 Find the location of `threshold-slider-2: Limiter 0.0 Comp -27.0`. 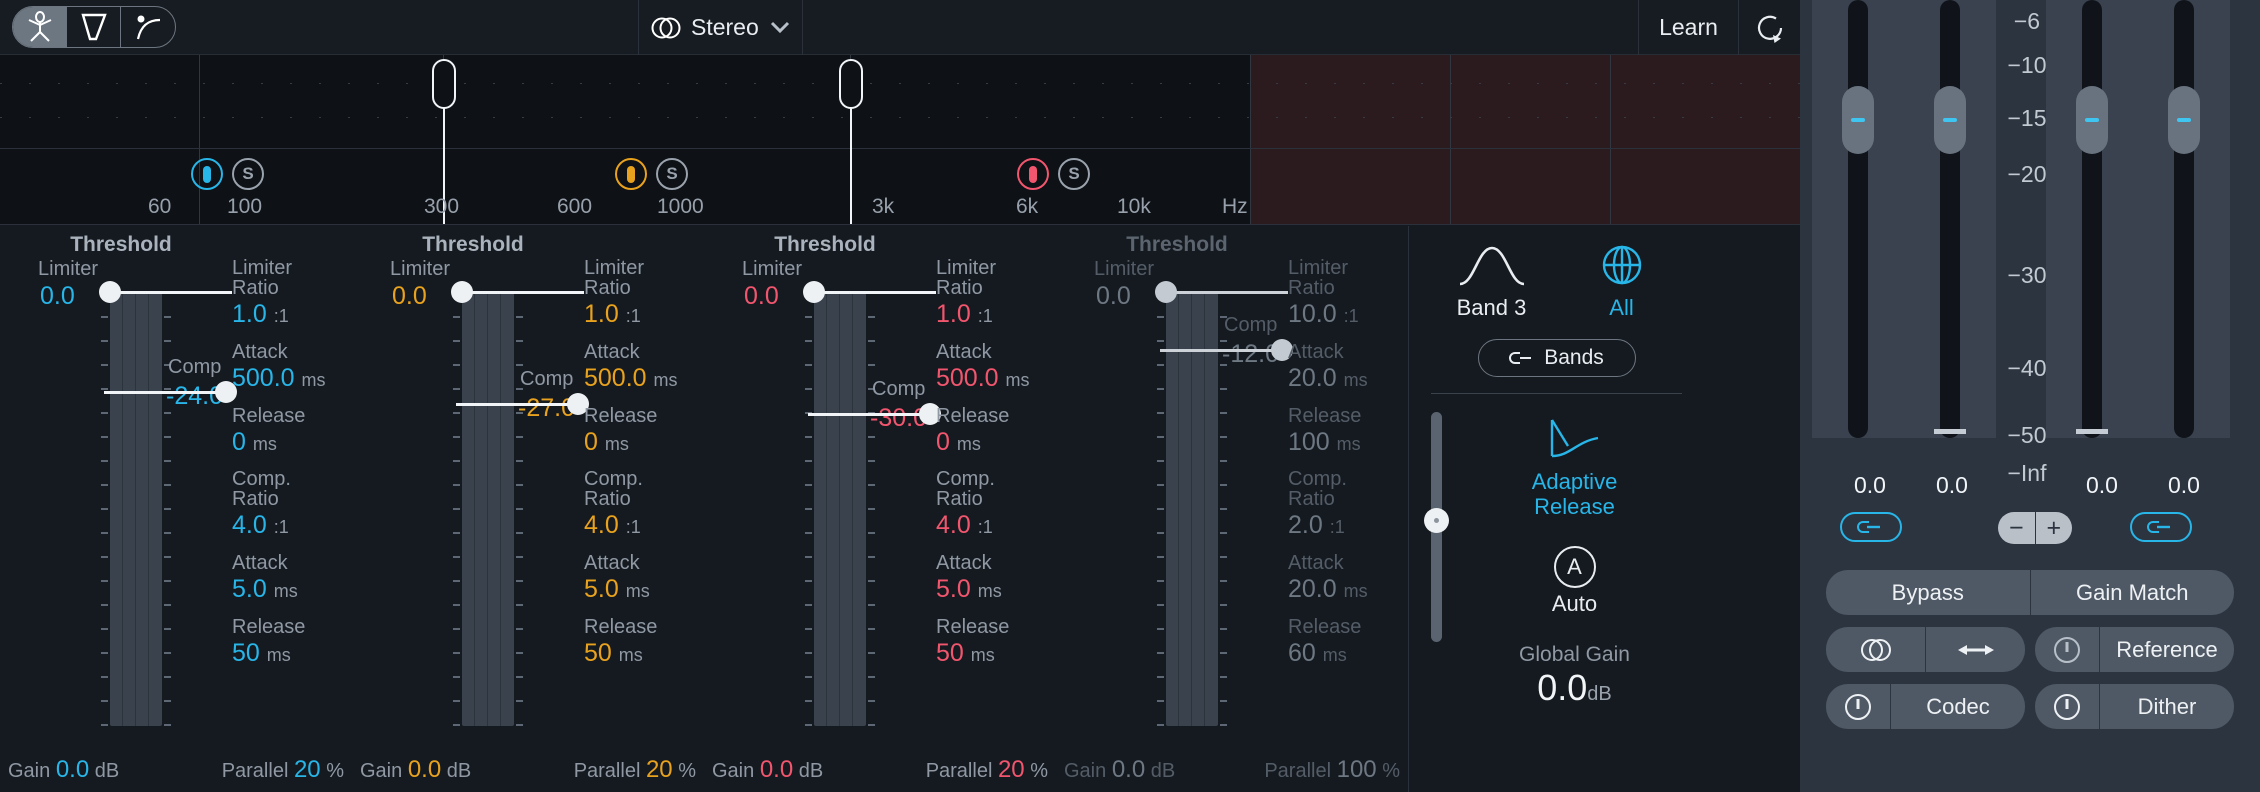

threshold-slider-2: Limiter 0.0 Comp -27.0 is located at coordinates (489, 502).